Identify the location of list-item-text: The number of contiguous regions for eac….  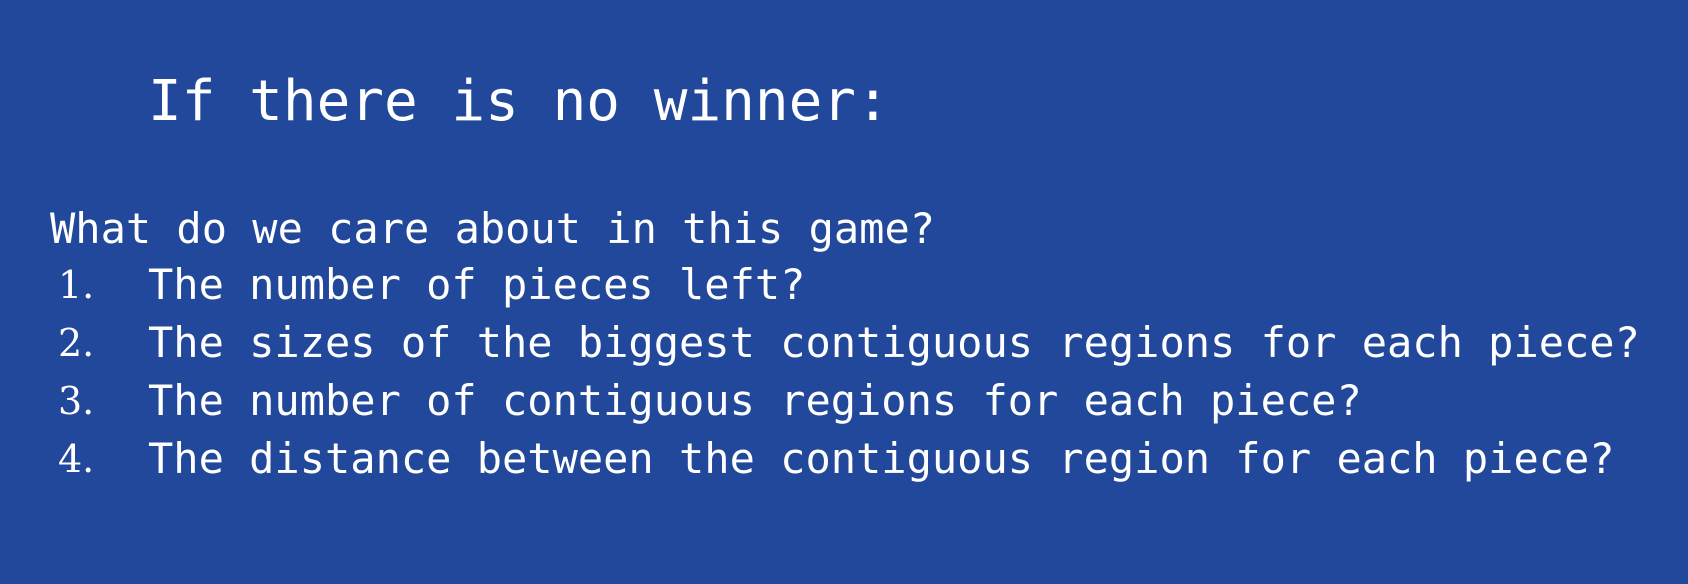
(755, 400).